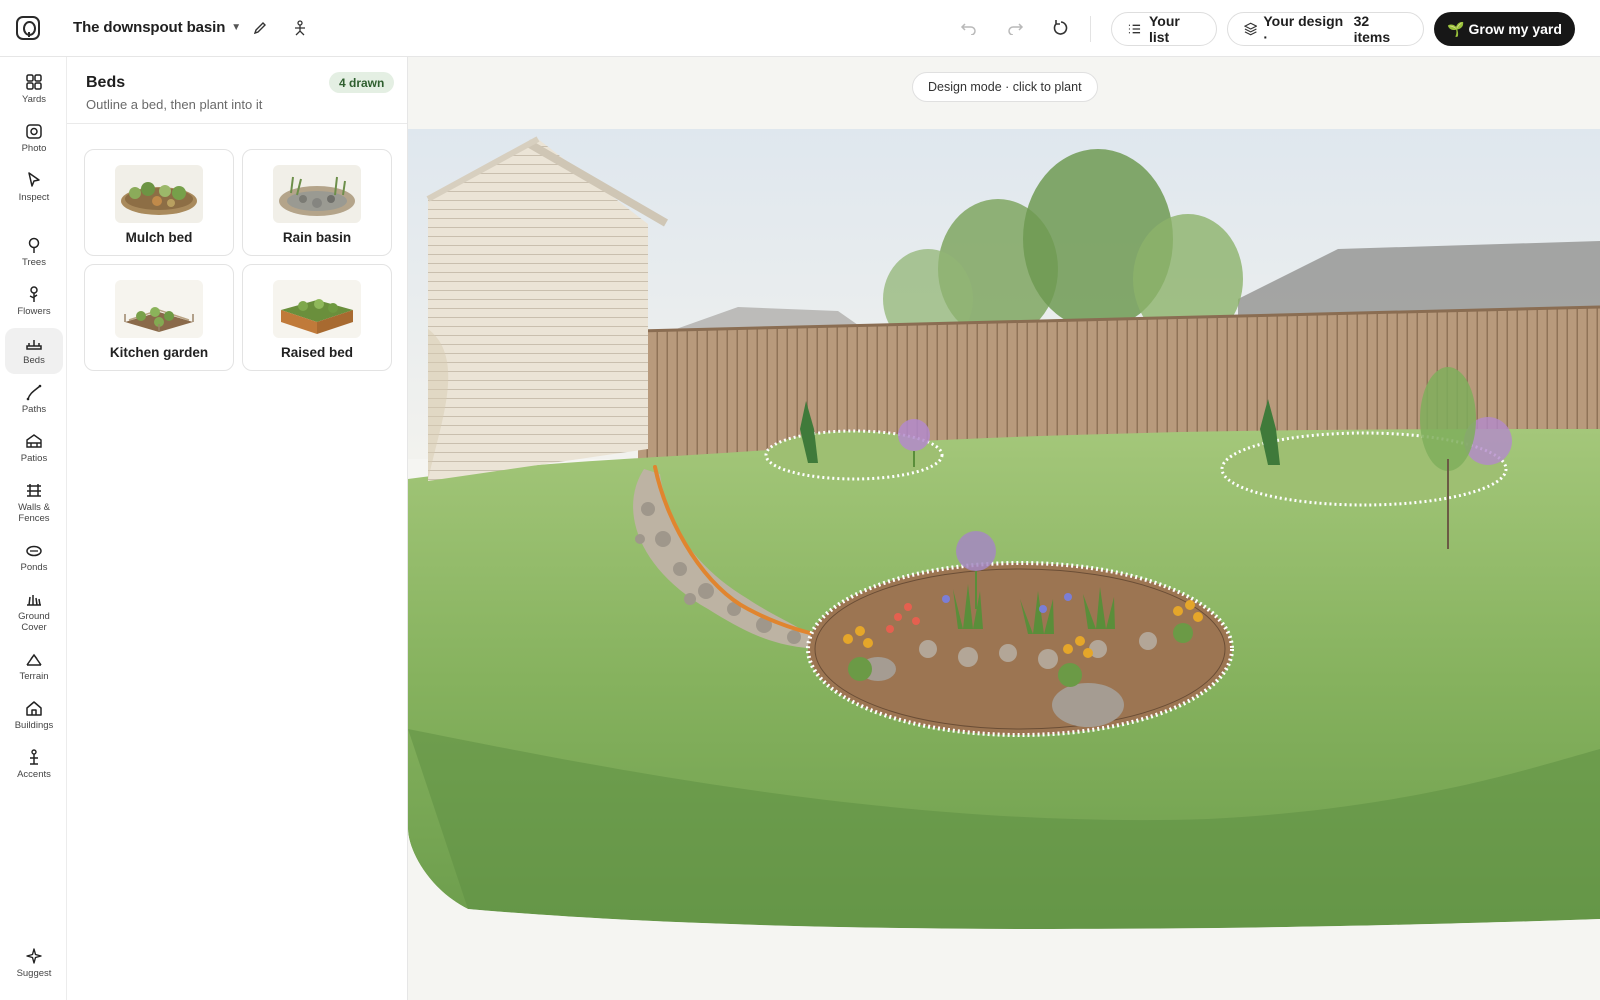 This screenshot has width=1600, height=1000. I want to click on rail-label: Yards, so click(34, 99).